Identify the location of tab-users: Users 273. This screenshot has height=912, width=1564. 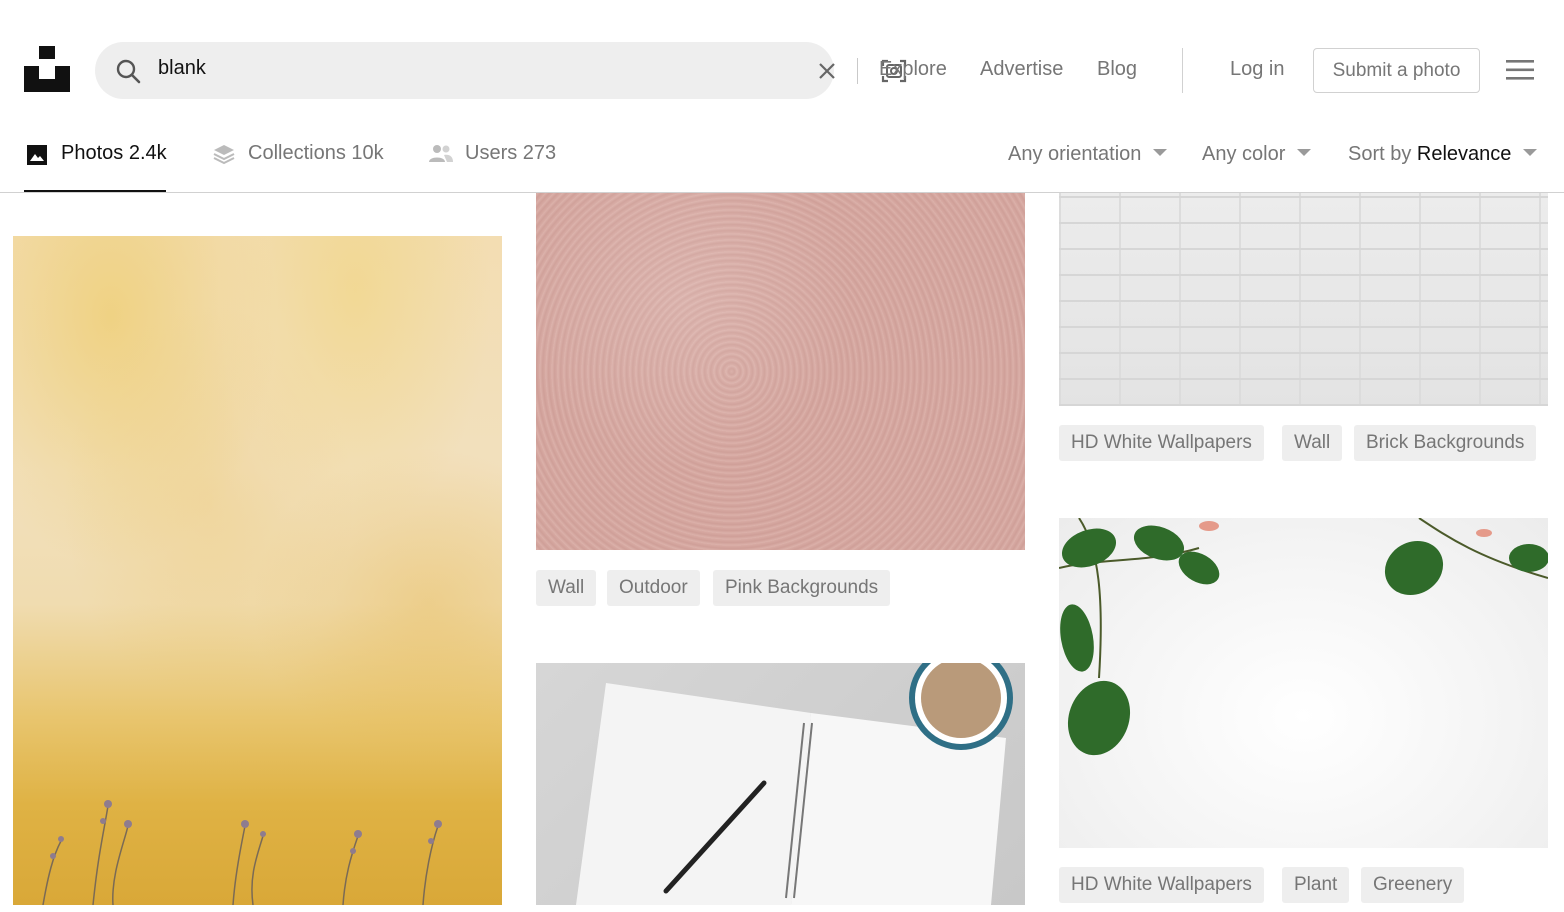
(493, 154).